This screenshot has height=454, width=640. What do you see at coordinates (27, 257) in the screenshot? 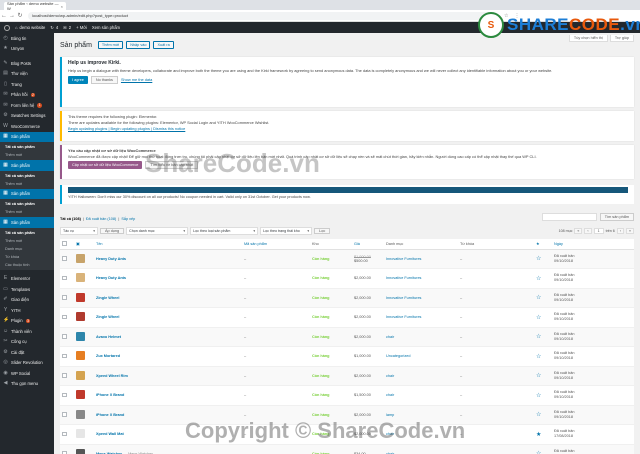
I see `submenu-item: Từ khóa` at bounding box center [27, 257].